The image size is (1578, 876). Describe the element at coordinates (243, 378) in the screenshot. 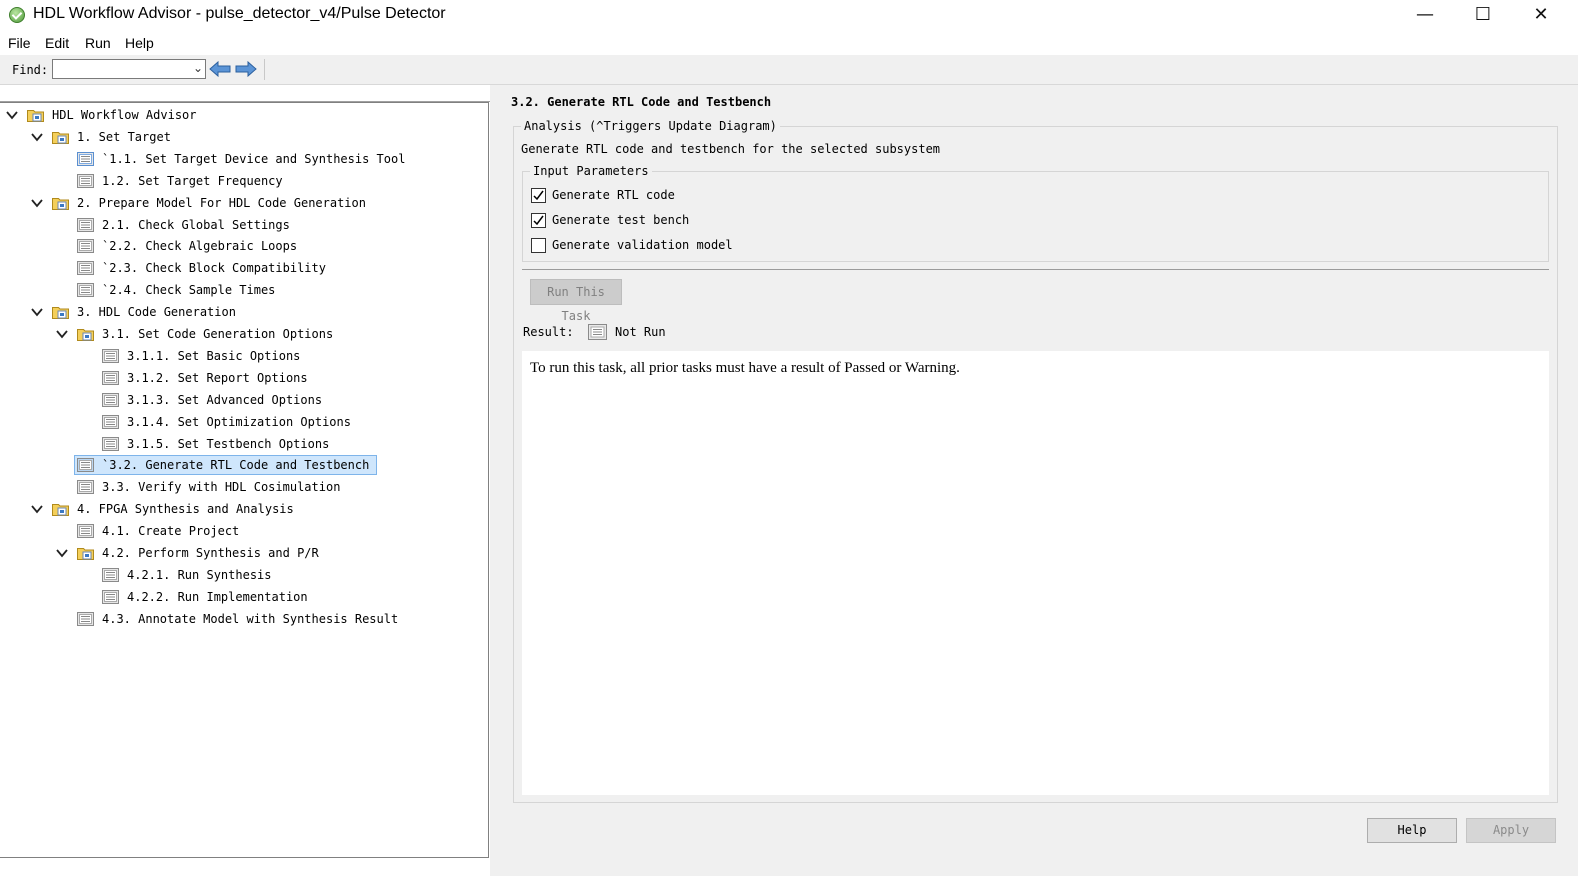

I see `tree-item-3-1-2-set-report-options: 3.1.2. Set Report Options` at that location.